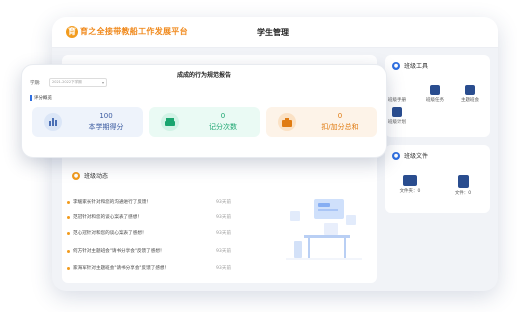 The height and width of the screenshot is (312, 517). I want to click on tool-handbook-label: 班级手册, so click(397, 100).